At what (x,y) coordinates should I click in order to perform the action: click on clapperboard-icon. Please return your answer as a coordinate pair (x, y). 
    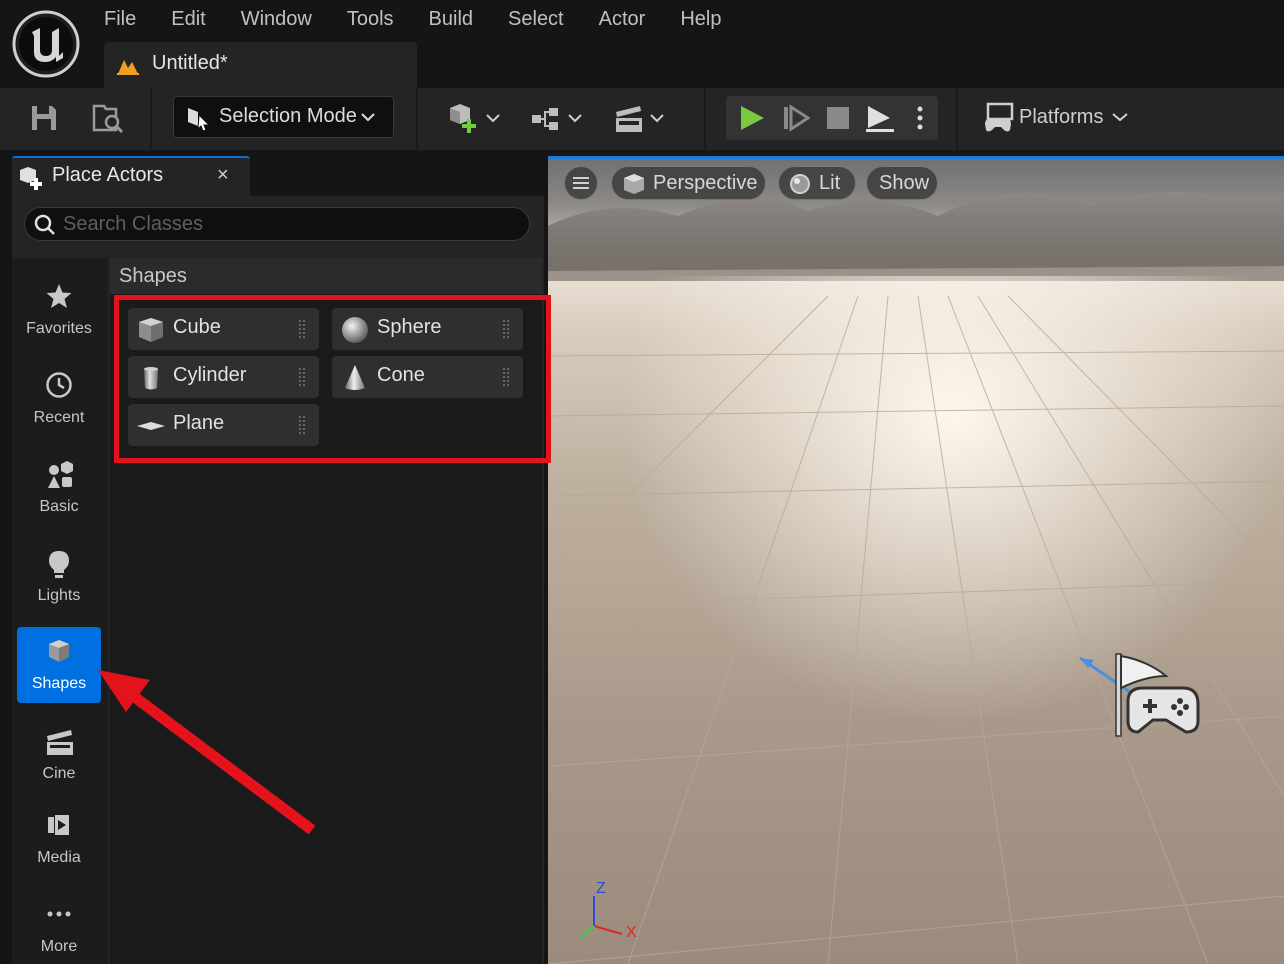
    Looking at the image, I should click on (629, 119).